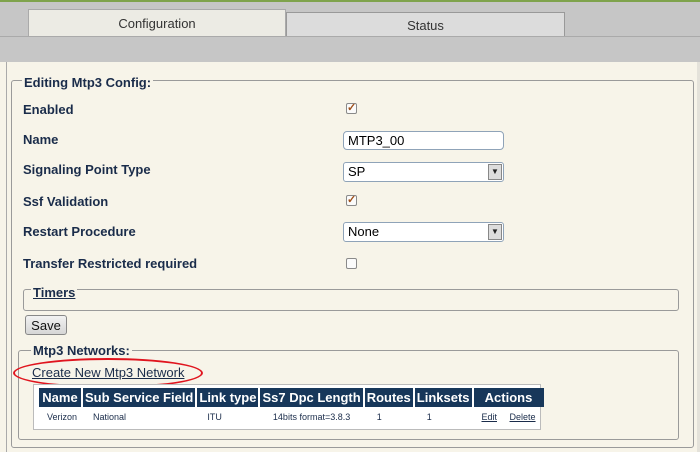 The height and width of the screenshot is (452, 700). What do you see at coordinates (508, 397) in the screenshot?
I see `column-header-actions: Actions` at bounding box center [508, 397].